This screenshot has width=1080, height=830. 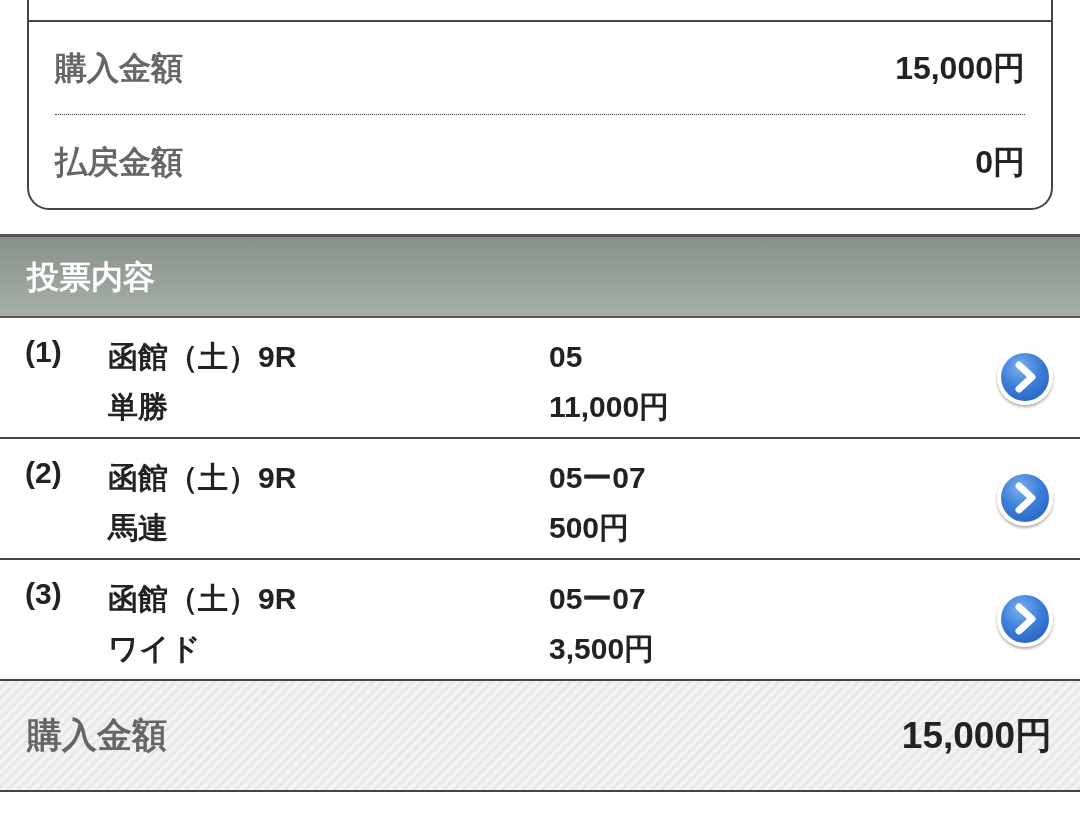 I want to click on summary-label: 購入金額, so click(x=119, y=68).